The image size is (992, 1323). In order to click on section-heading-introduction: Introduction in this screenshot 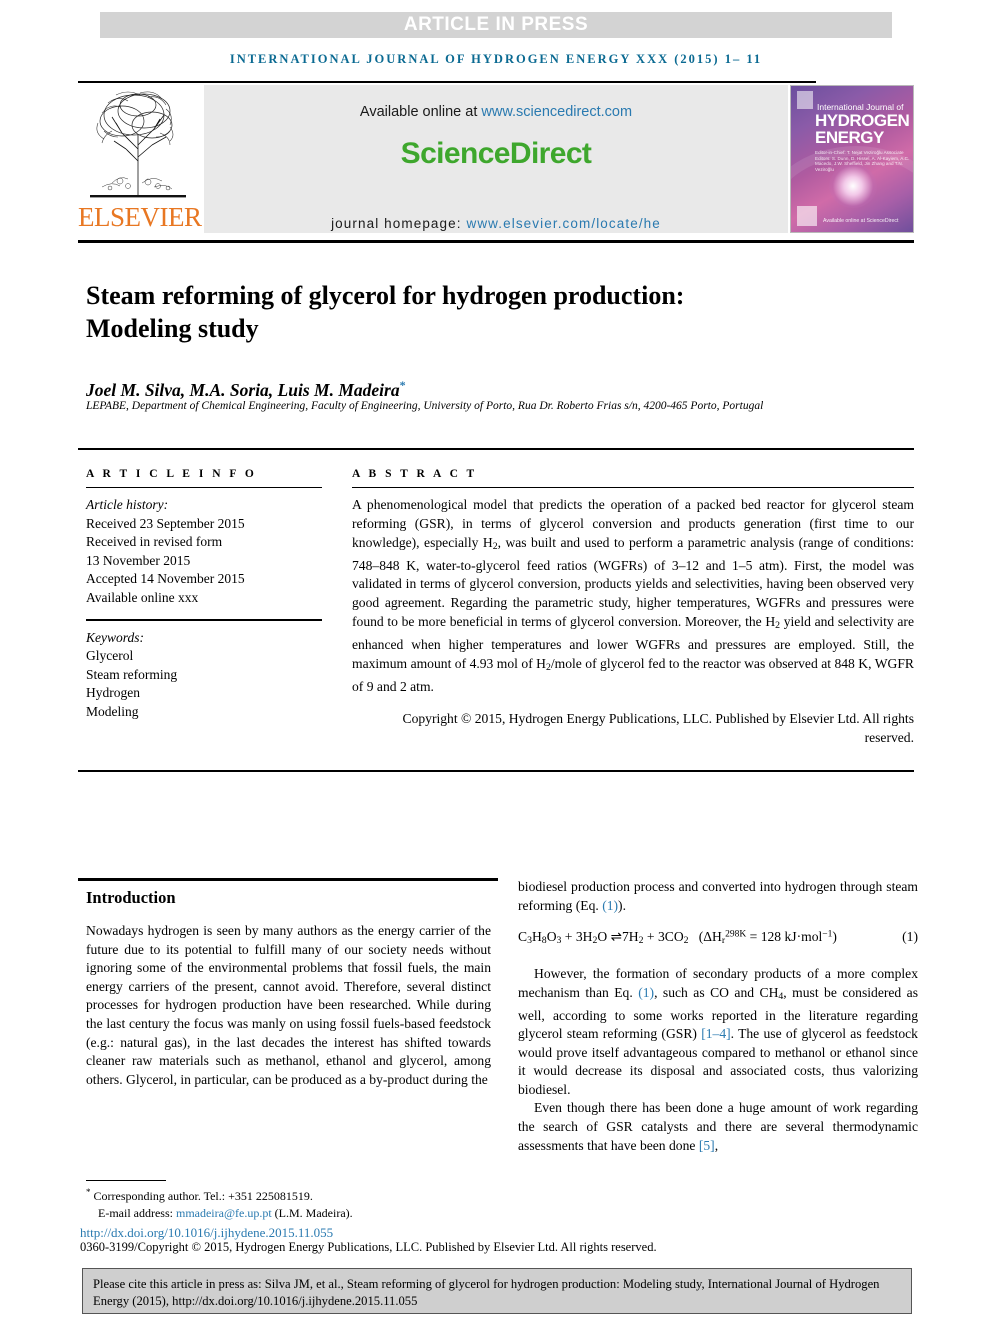, I will do `click(131, 897)`.